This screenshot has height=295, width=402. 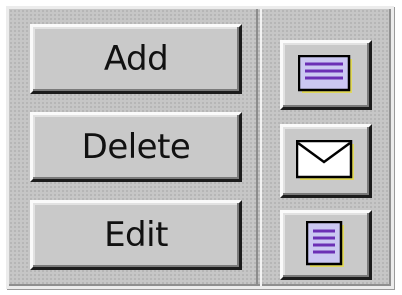 I want to click on add-button: Add, so click(x=136, y=59).